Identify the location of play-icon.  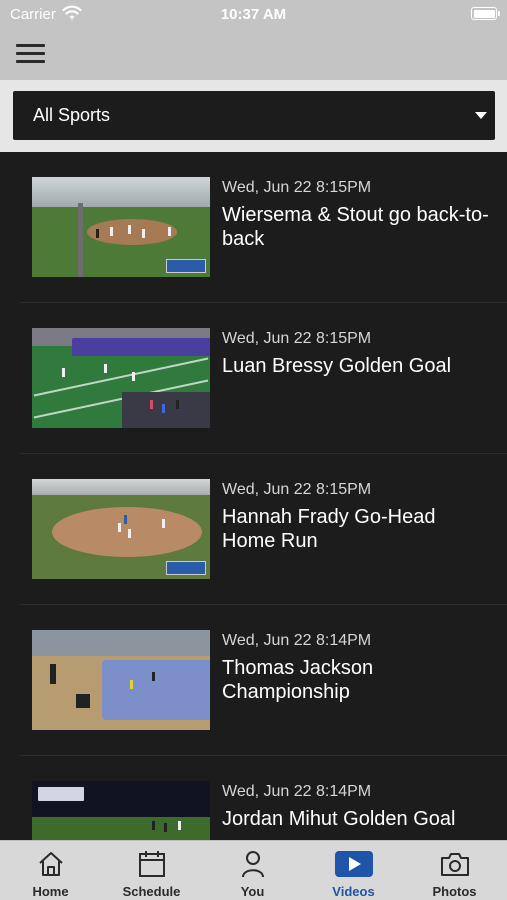
(353, 864).